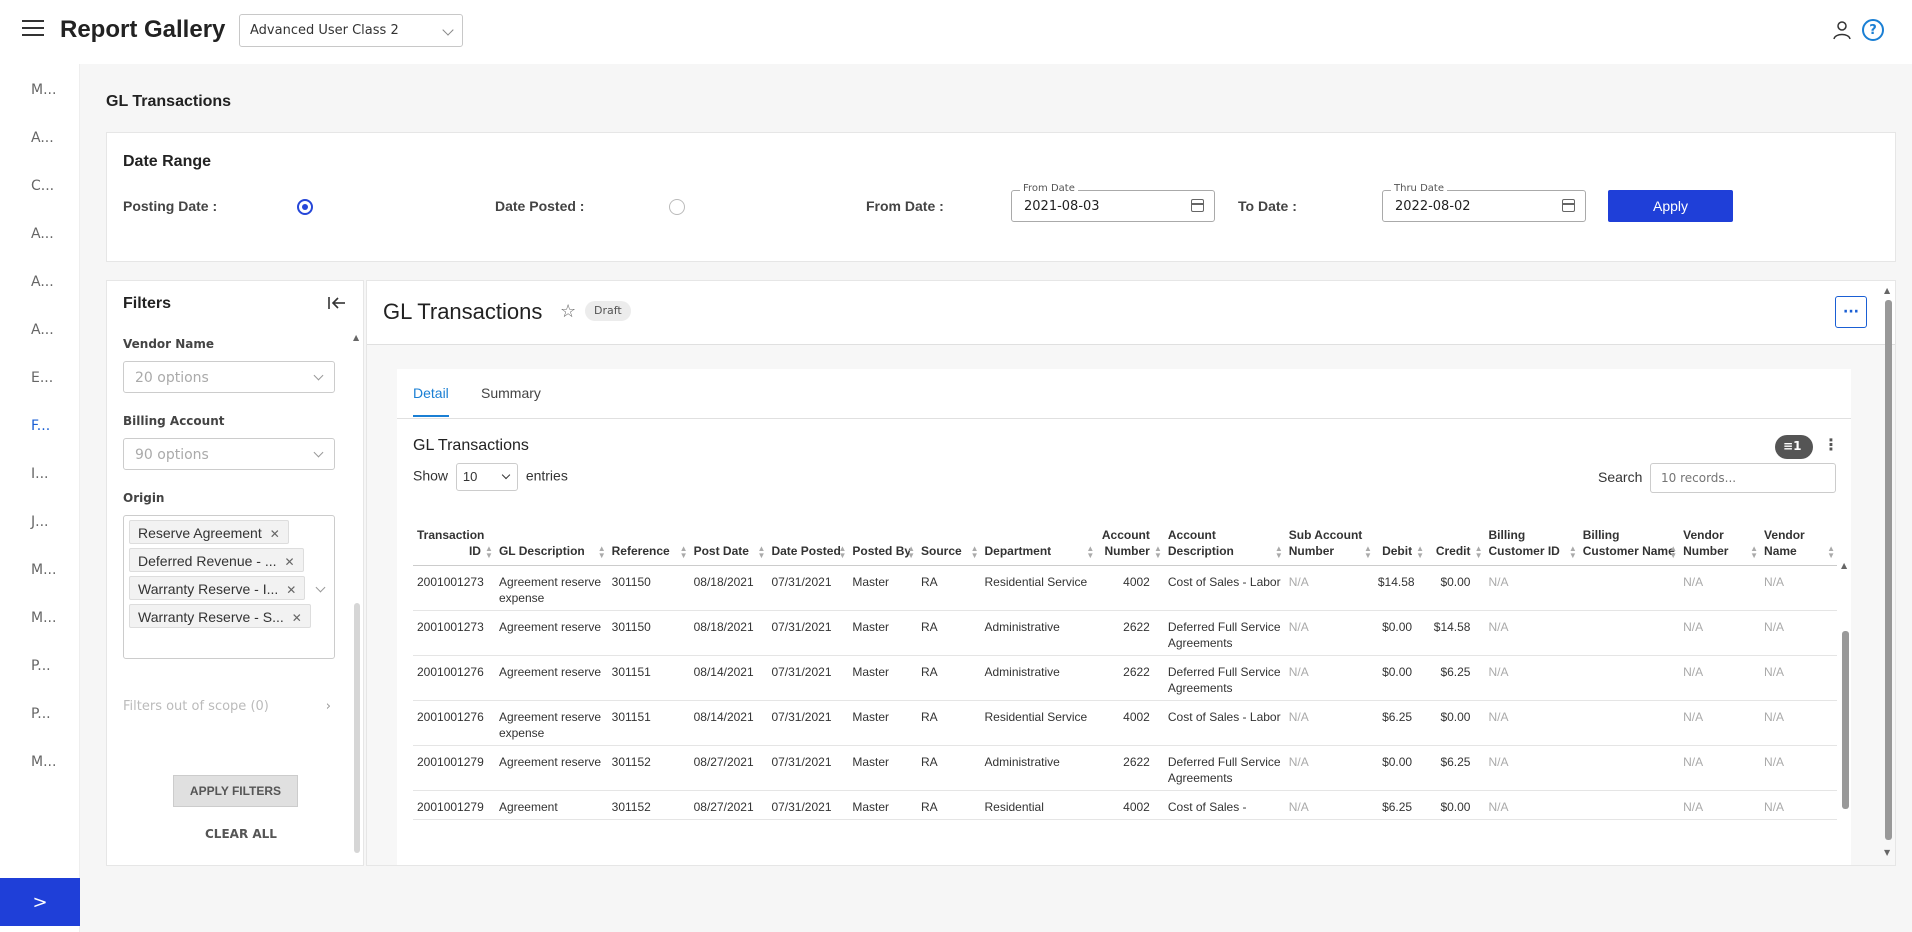 Image resolution: width=1912 pixels, height=932 pixels. I want to click on column-header: Credit ▲ ▼, so click(1455, 536).